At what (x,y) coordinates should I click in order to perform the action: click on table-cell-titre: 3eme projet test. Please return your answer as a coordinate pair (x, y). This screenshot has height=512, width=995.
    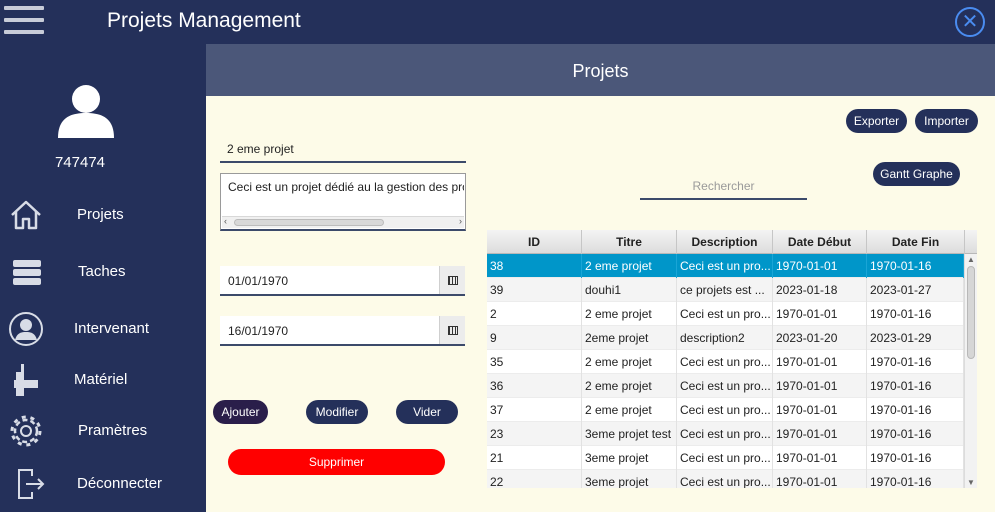
    Looking at the image, I should click on (629, 434).